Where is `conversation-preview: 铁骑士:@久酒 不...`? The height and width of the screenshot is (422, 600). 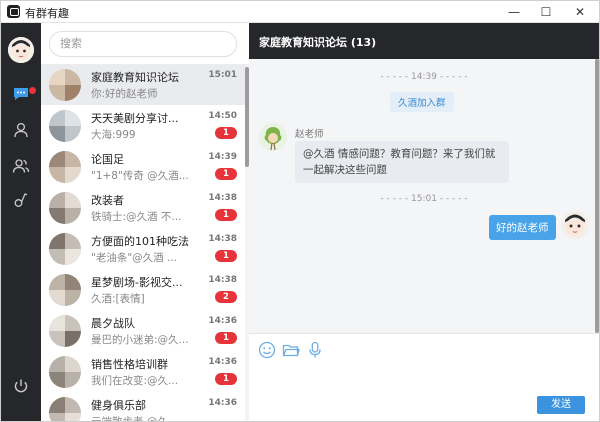
conversation-preview: 铁骑士:@久酒 不... is located at coordinates (136, 217).